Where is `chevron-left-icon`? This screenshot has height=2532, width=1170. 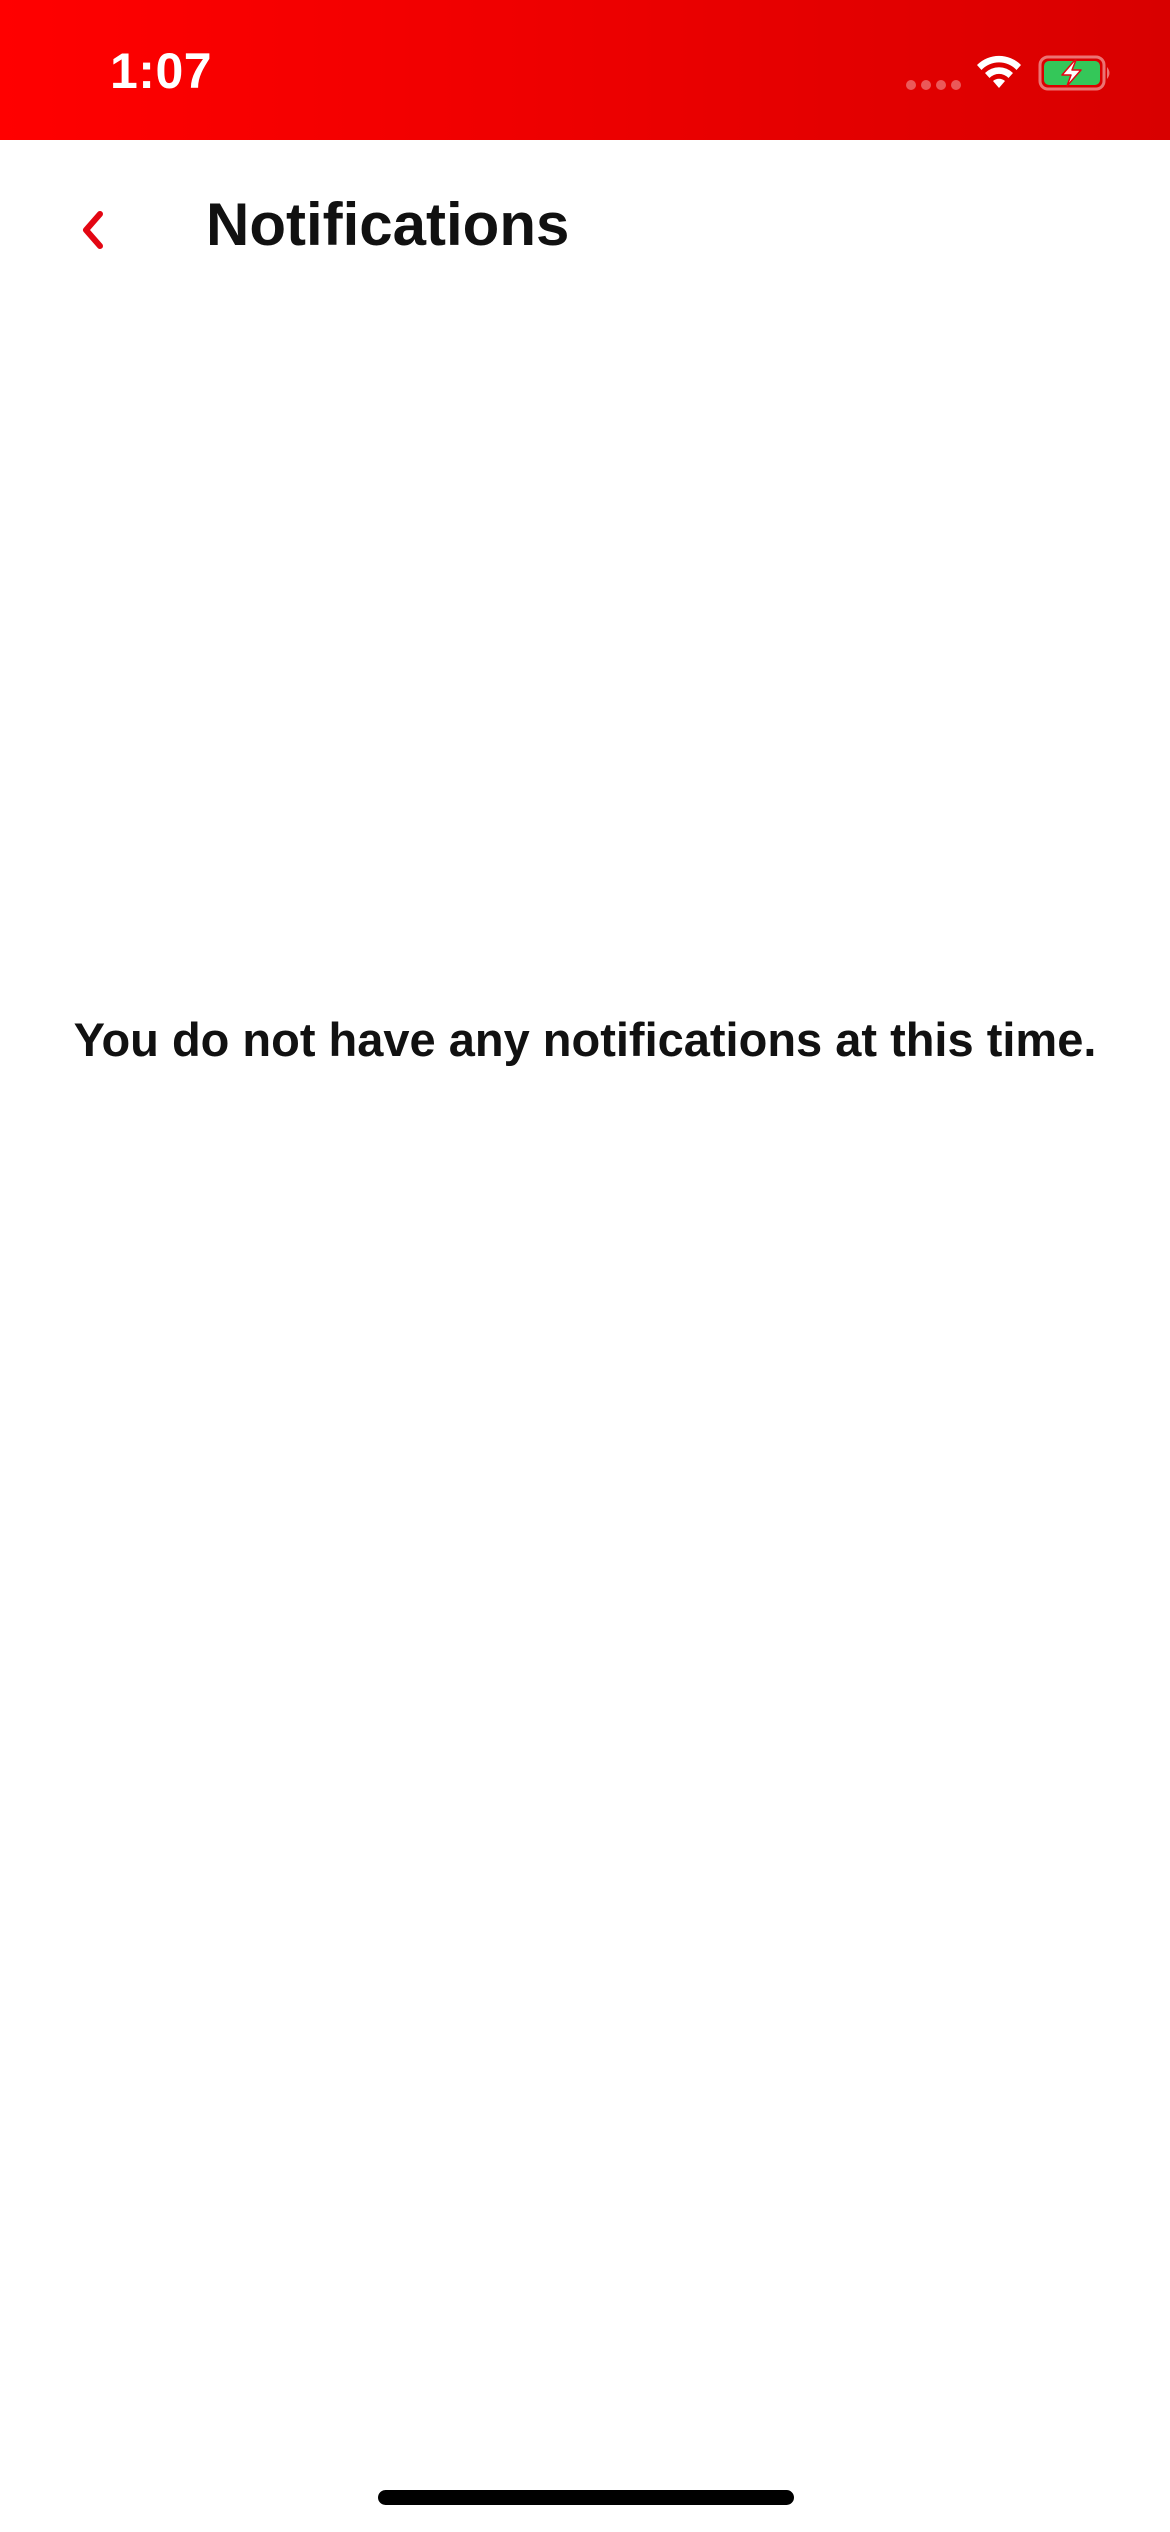 chevron-left-icon is located at coordinates (93, 230).